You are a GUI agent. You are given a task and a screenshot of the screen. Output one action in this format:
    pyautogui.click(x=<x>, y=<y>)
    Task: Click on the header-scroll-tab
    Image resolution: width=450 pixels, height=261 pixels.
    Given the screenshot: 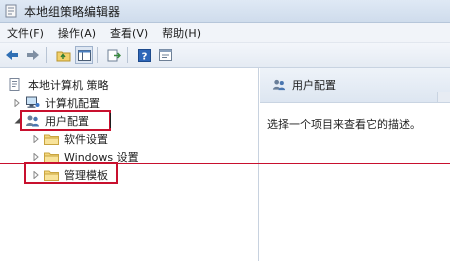 What is the action you would take?
    pyautogui.click(x=443, y=97)
    